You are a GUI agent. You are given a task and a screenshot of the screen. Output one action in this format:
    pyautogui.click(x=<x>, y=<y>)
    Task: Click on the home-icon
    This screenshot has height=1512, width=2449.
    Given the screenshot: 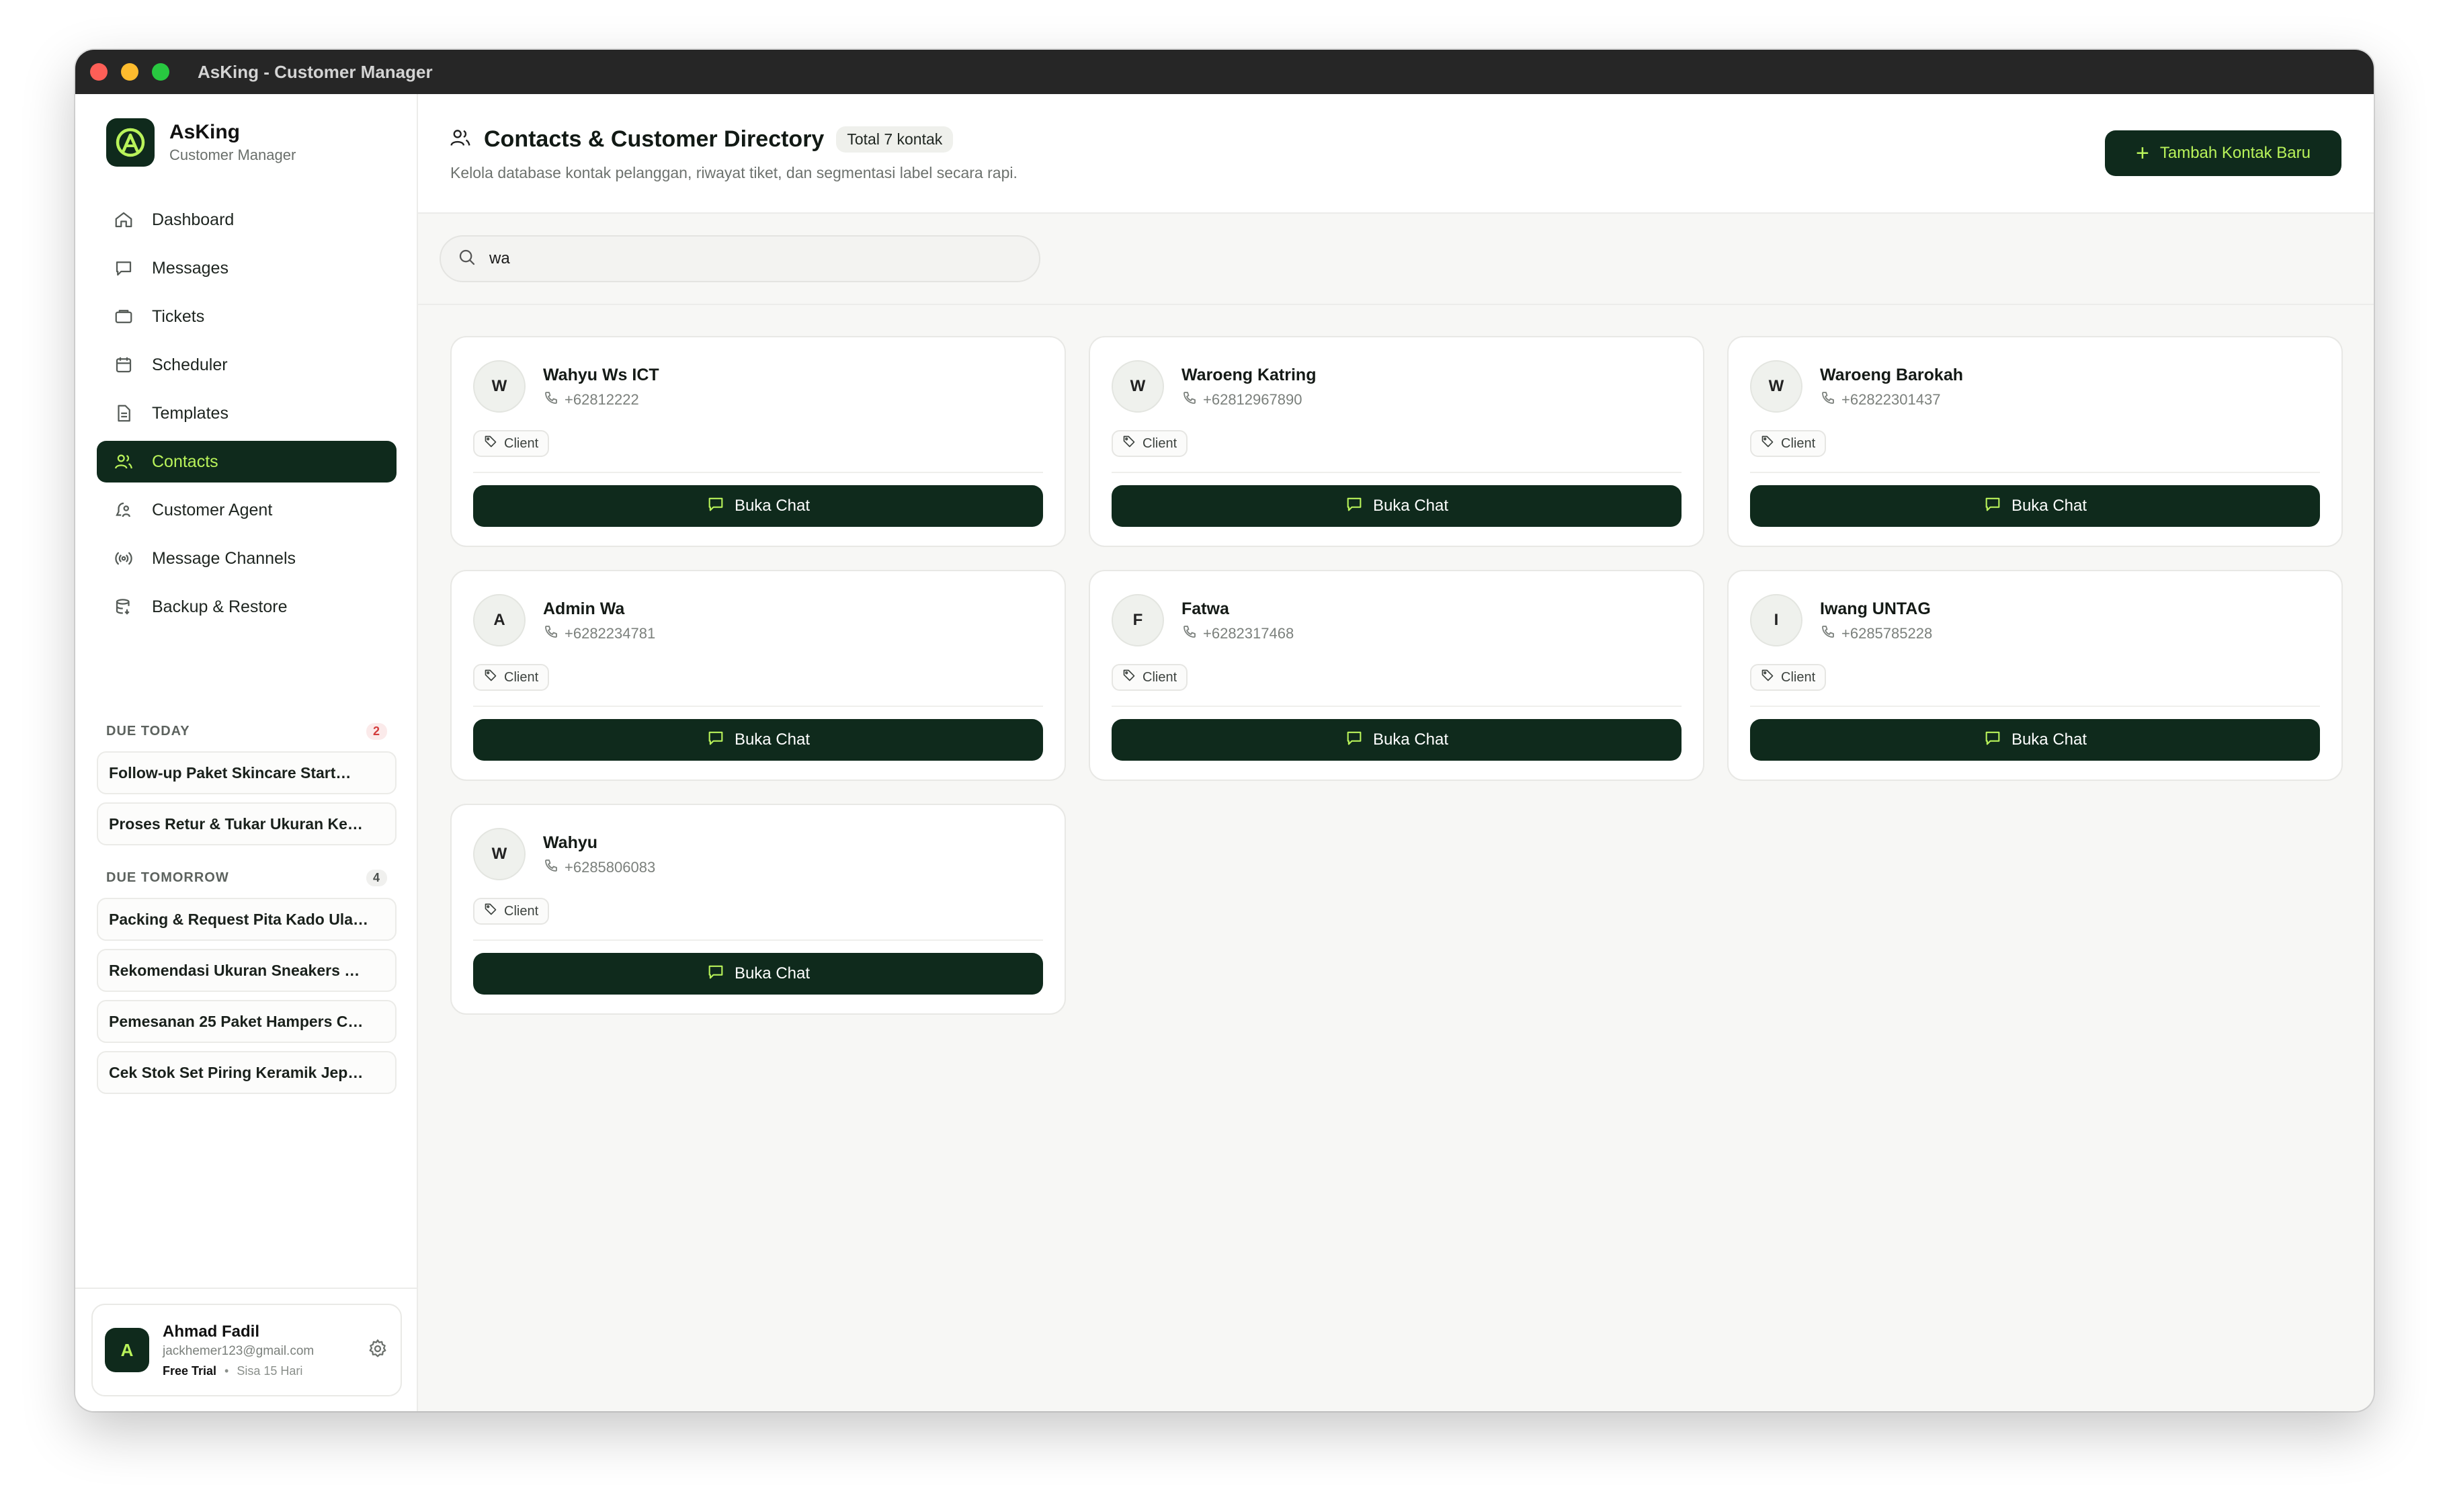 What is the action you would take?
    pyautogui.click(x=123, y=219)
    